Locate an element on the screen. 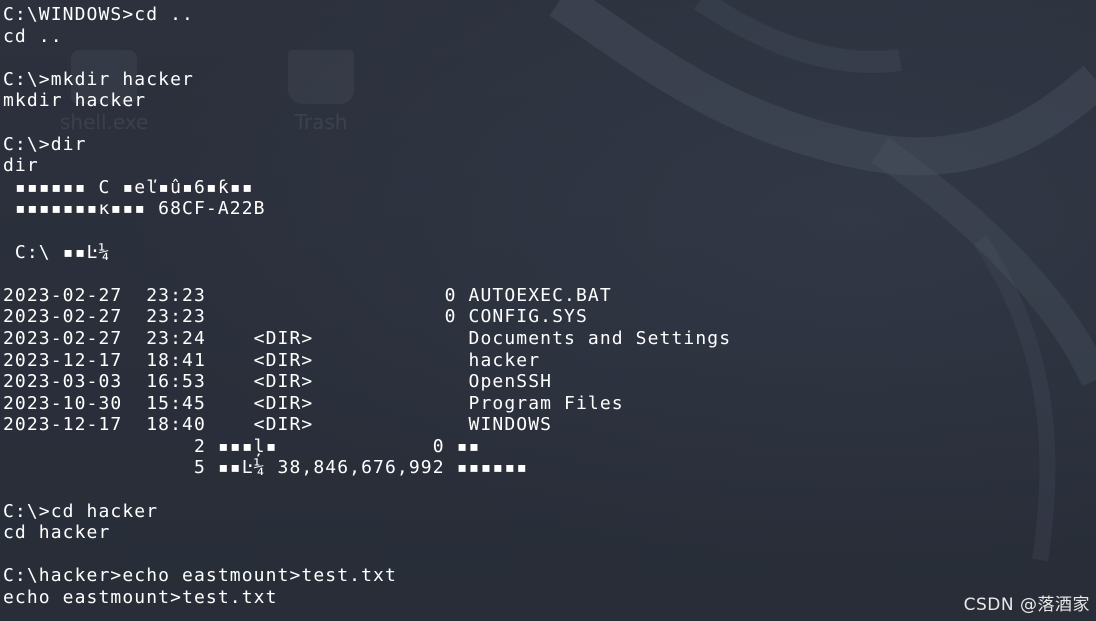 The image size is (1096, 621). terminal-line: 2023-10-30 15:45 <DIR> Program Files is located at coordinates (313, 403).